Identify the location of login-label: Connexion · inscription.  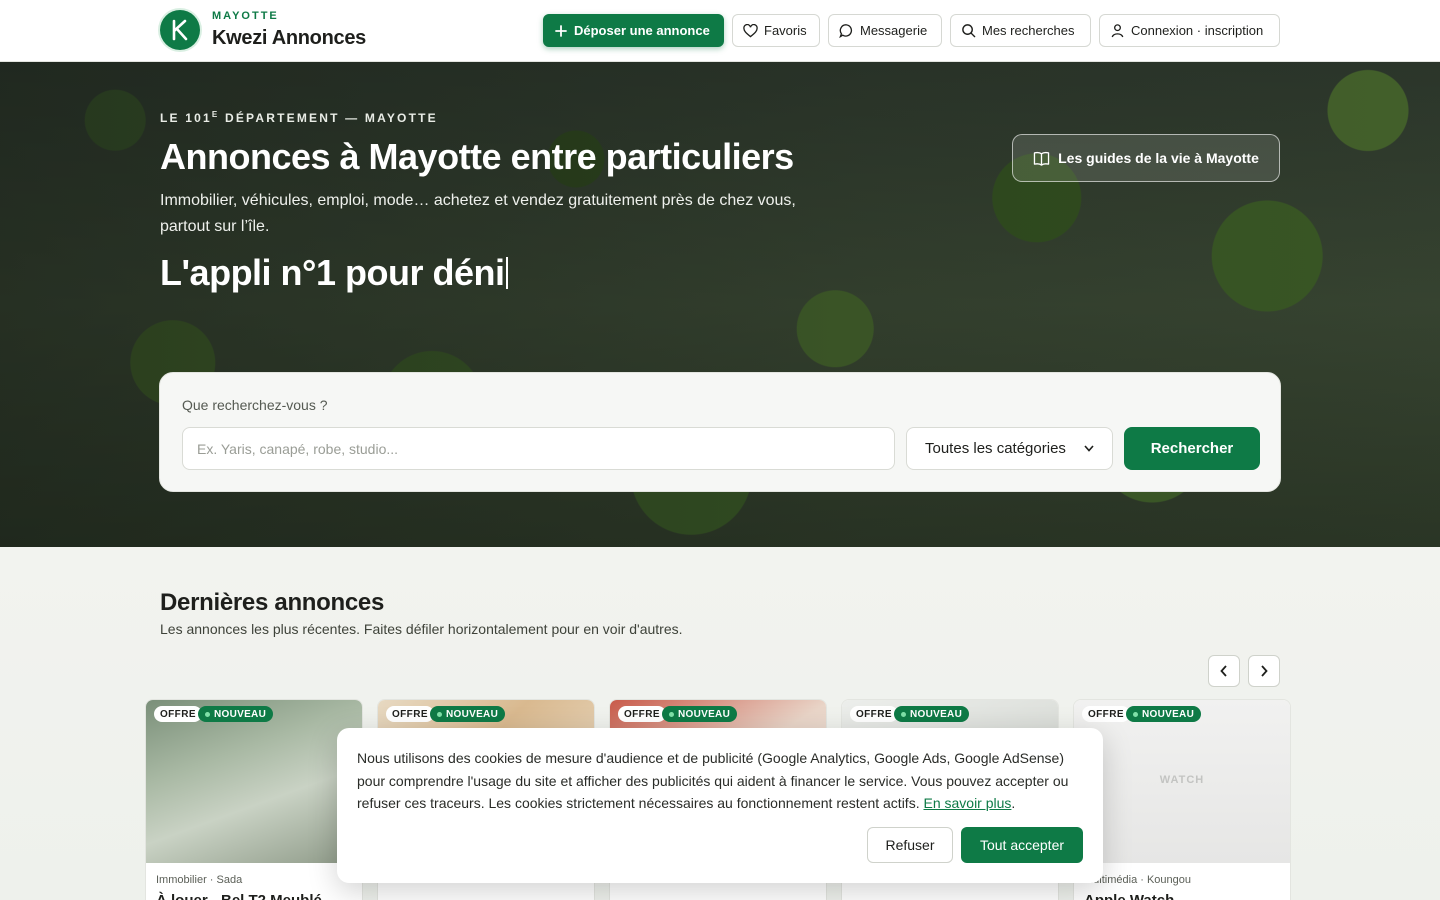
(1197, 30).